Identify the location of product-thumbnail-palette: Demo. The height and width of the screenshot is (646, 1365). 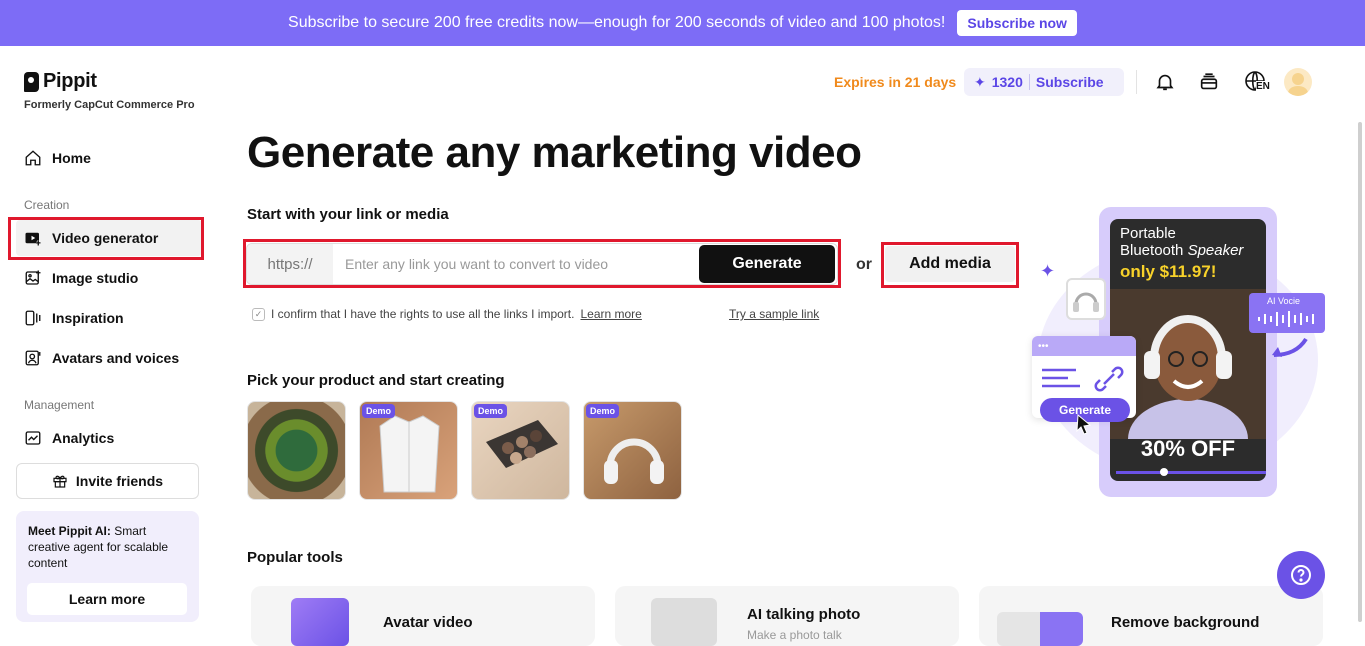
(520, 450).